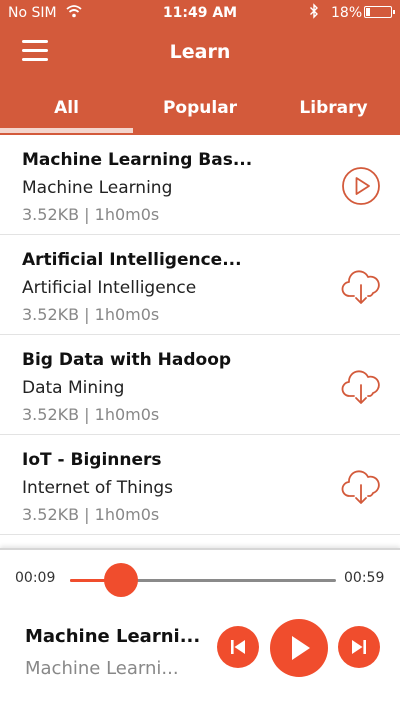  I want to click on previous-button, so click(238, 647).